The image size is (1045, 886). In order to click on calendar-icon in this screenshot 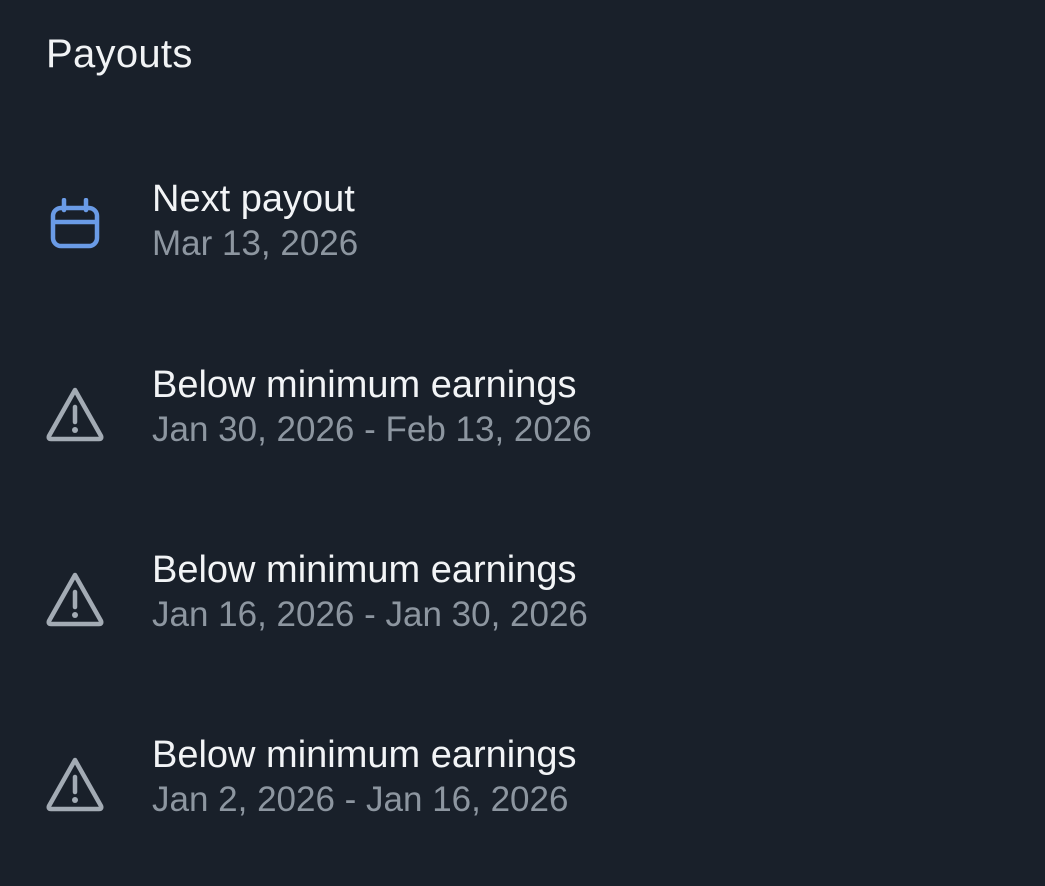, I will do `click(75, 228)`.